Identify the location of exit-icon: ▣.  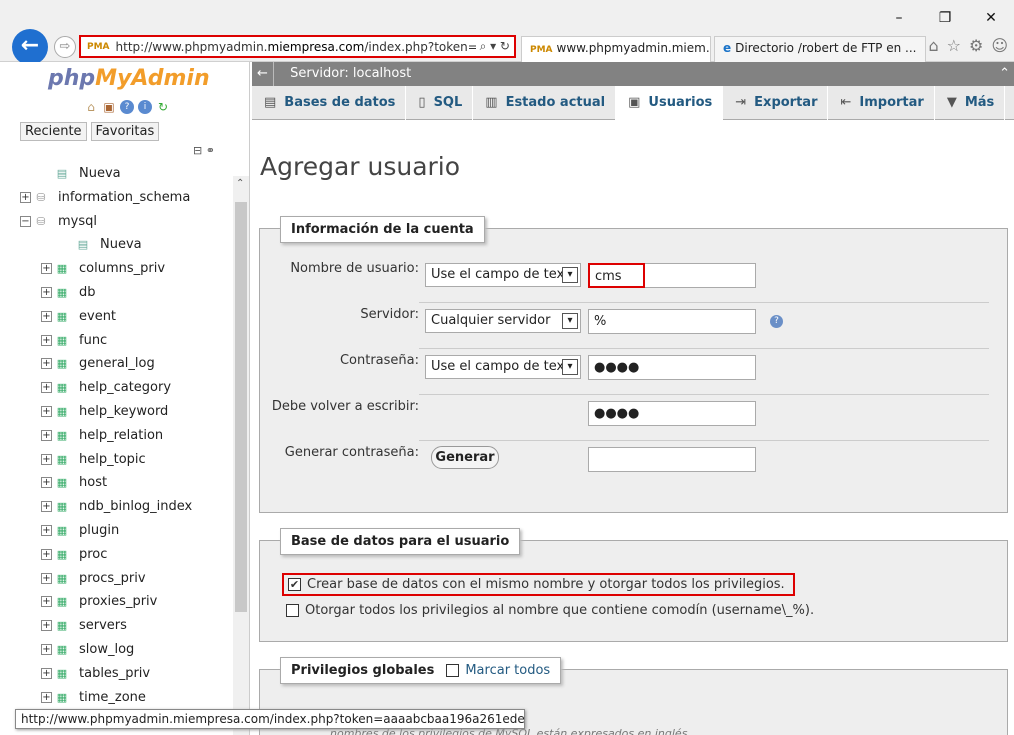
(109, 107).